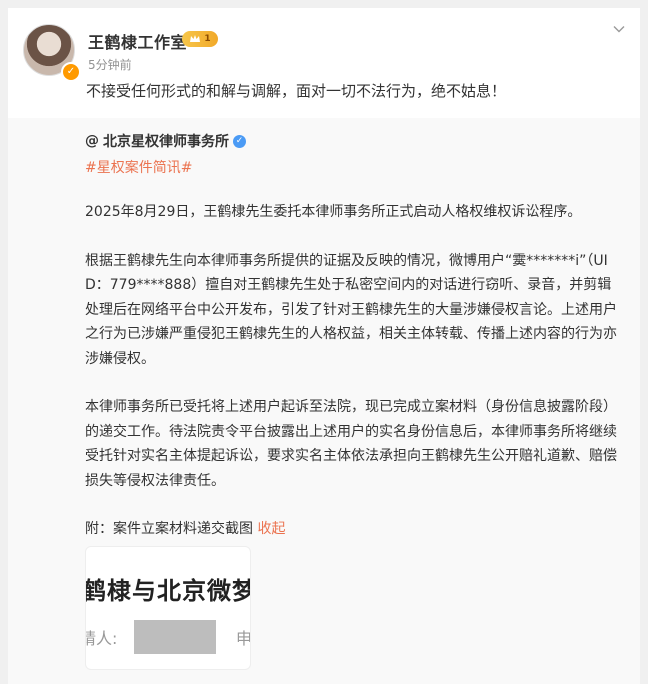 Image resolution: width=648 pixels, height=684 pixels. I want to click on original-author-mention: @ 北京星权律师事务所 ✓, so click(353, 141).